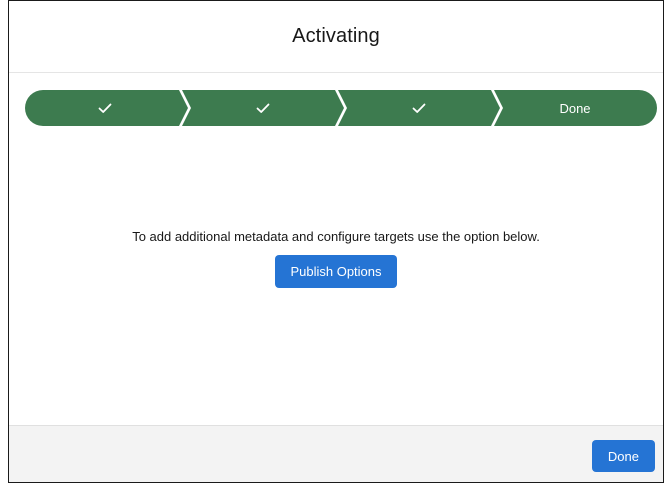 The image size is (665, 483). I want to click on done-button: Done, so click(623, 456).